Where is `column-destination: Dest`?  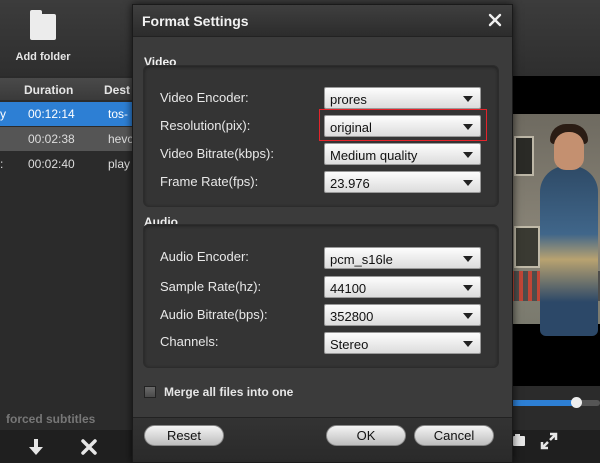 column-destination: Dest is located at coordinates (117, 90).